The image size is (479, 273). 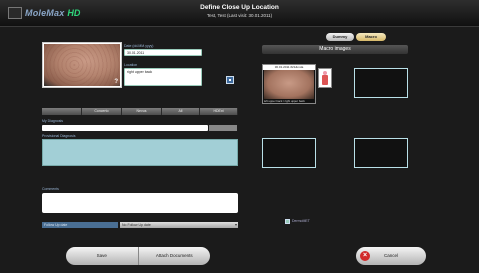 What do you see at coordinates (80, 225) in the screenshot?
I see `followup-label: Follow Up date` at bounding box center [80, 225].